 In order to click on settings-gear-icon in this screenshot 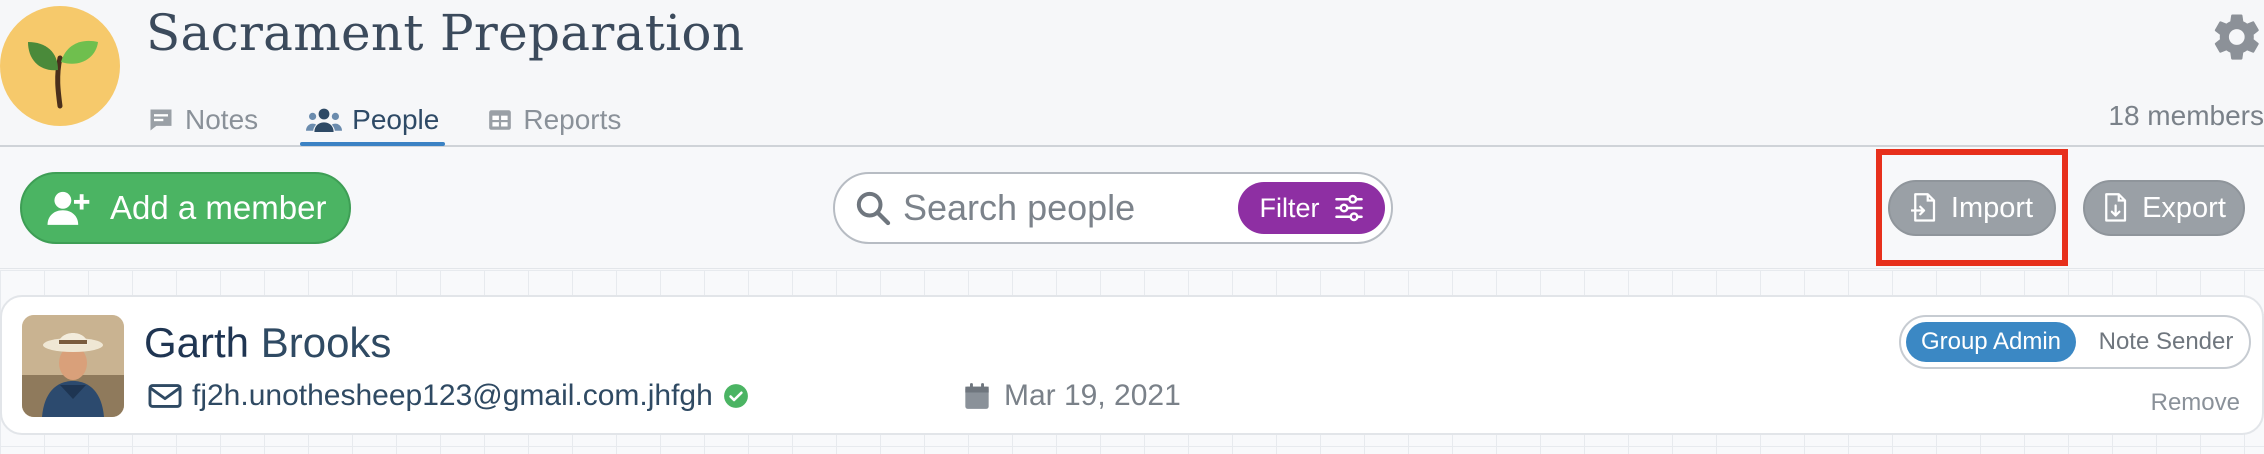, I will do `click(2237, 37)`.